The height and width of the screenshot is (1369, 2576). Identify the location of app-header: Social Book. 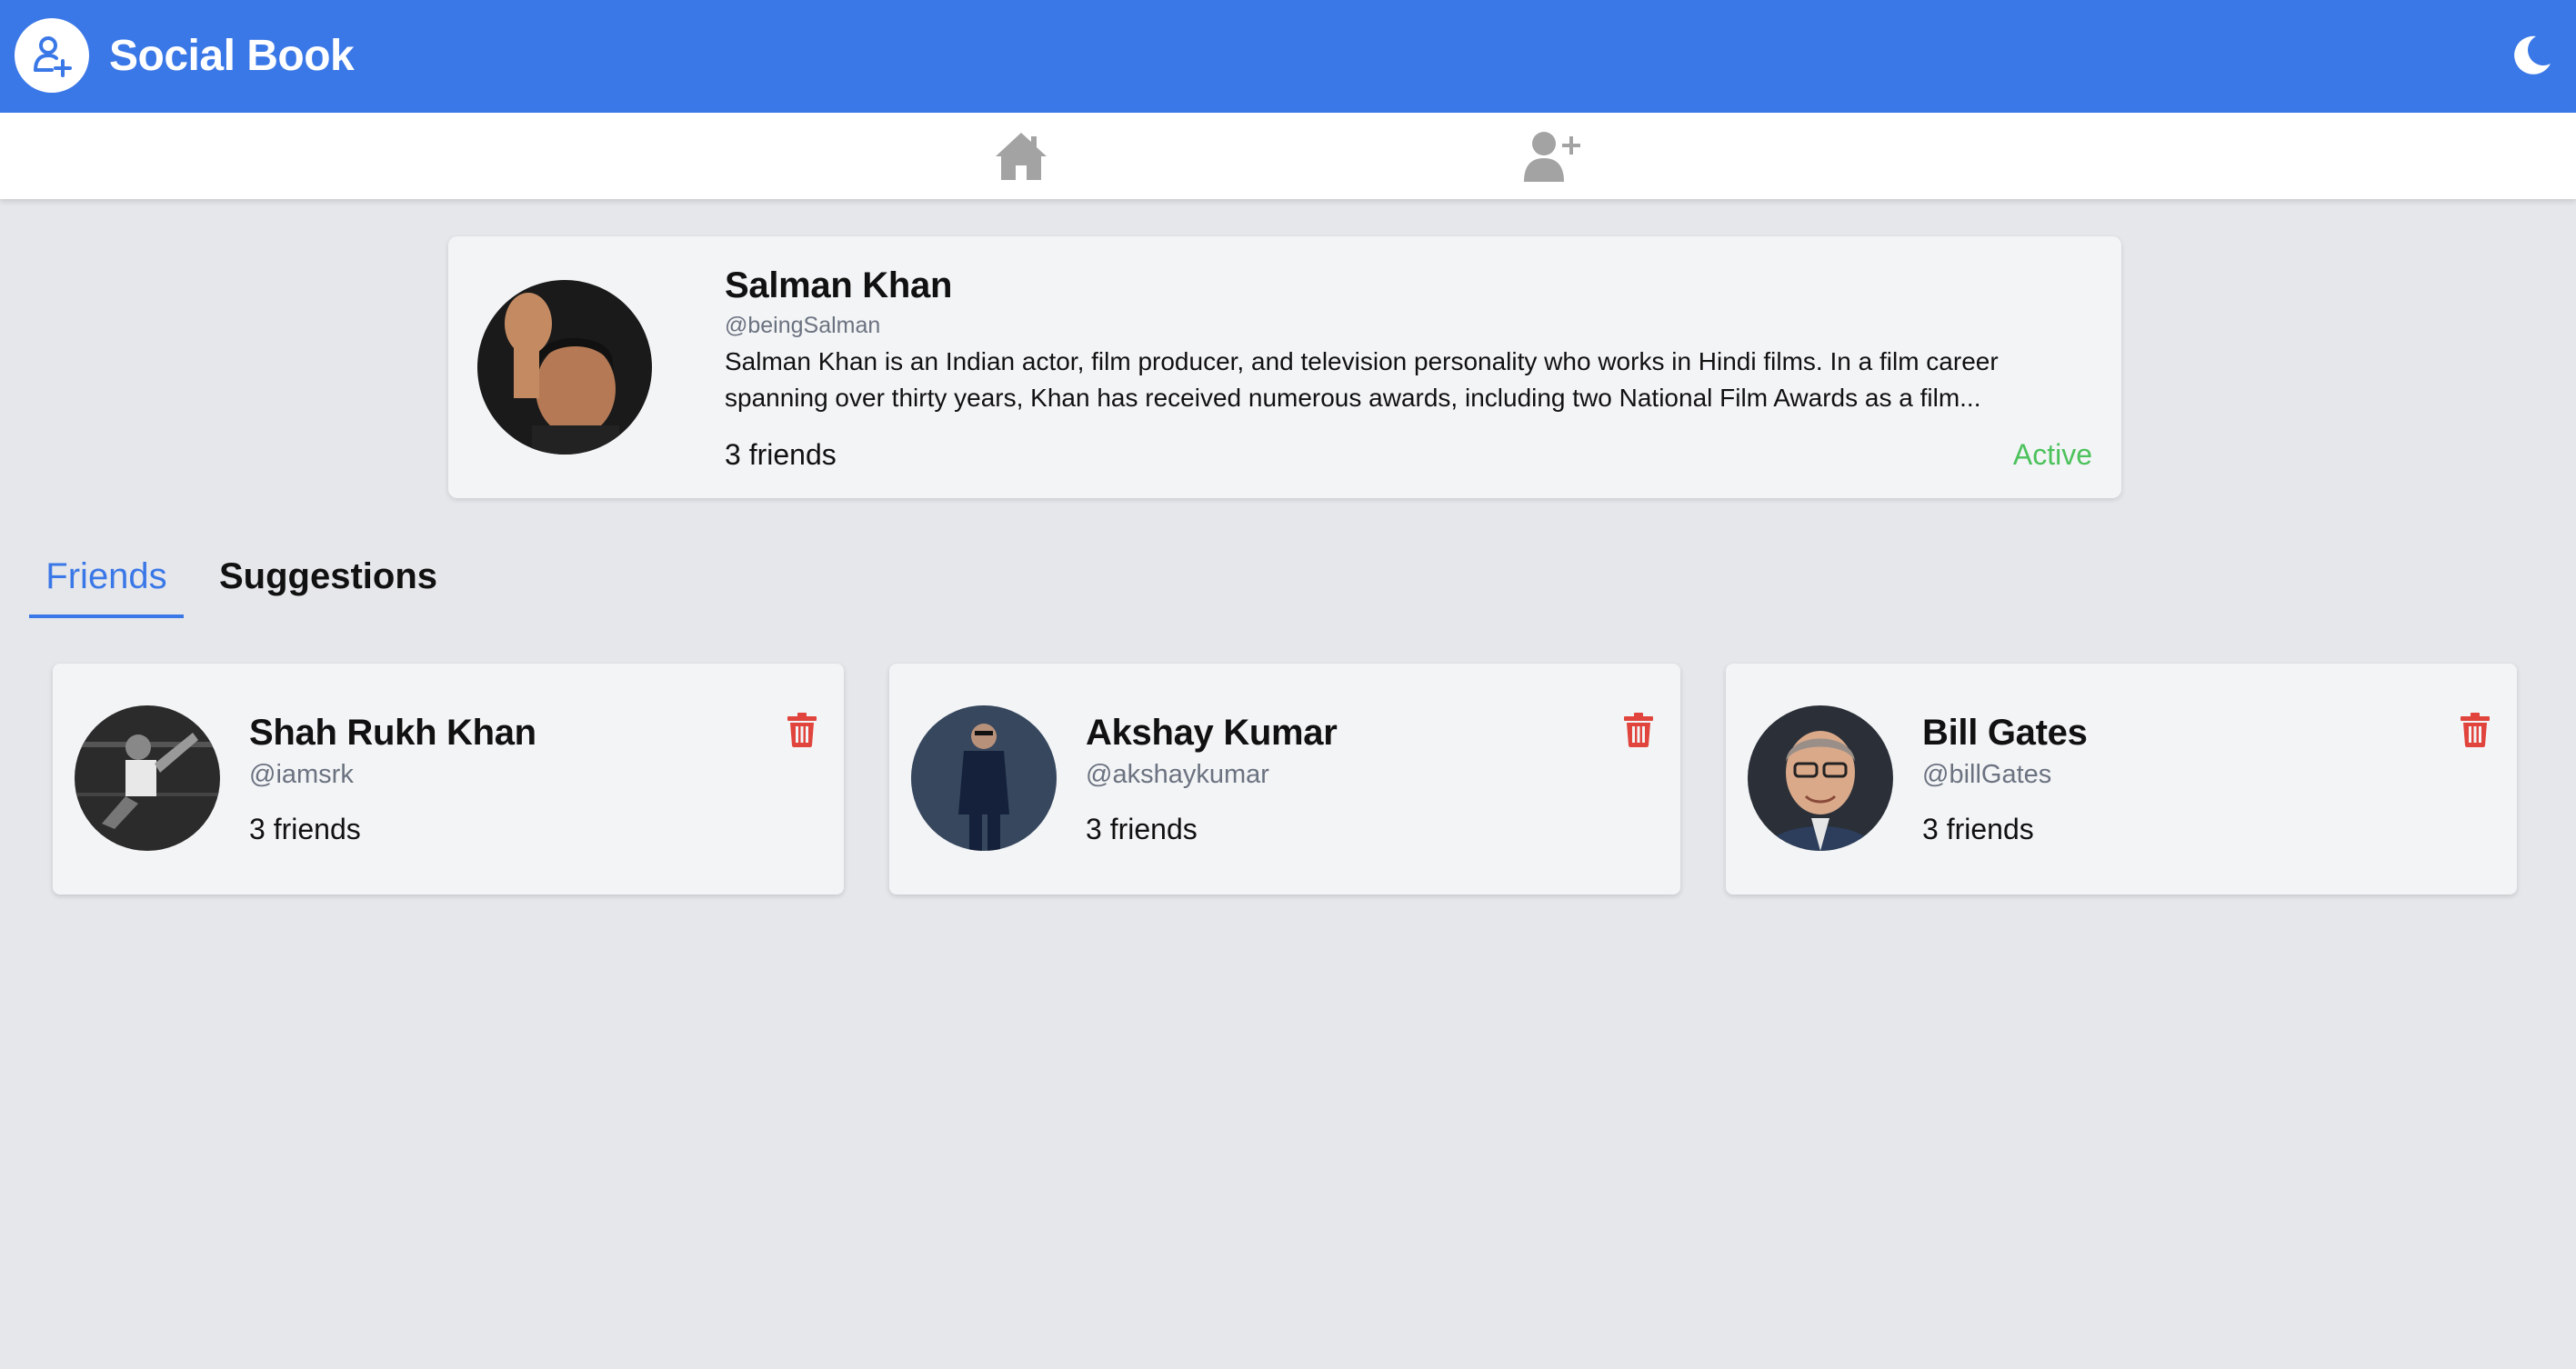
(1288, 56).